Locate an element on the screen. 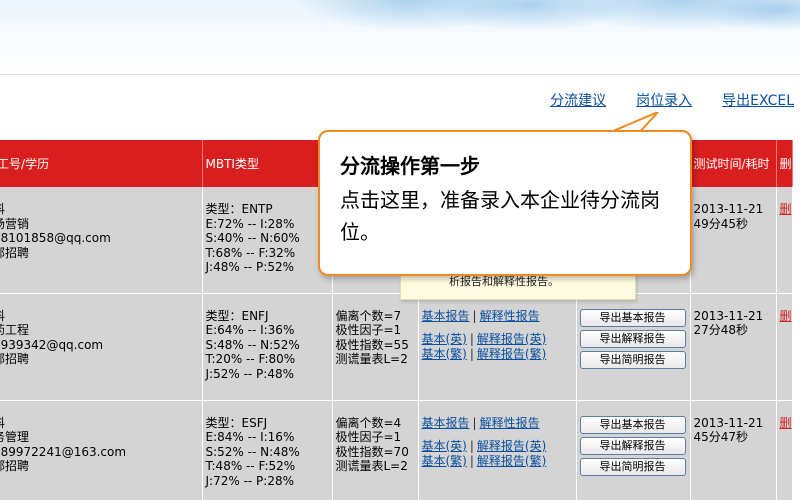  test-duration: 27分48秒 is located at coordinates (721, 330).